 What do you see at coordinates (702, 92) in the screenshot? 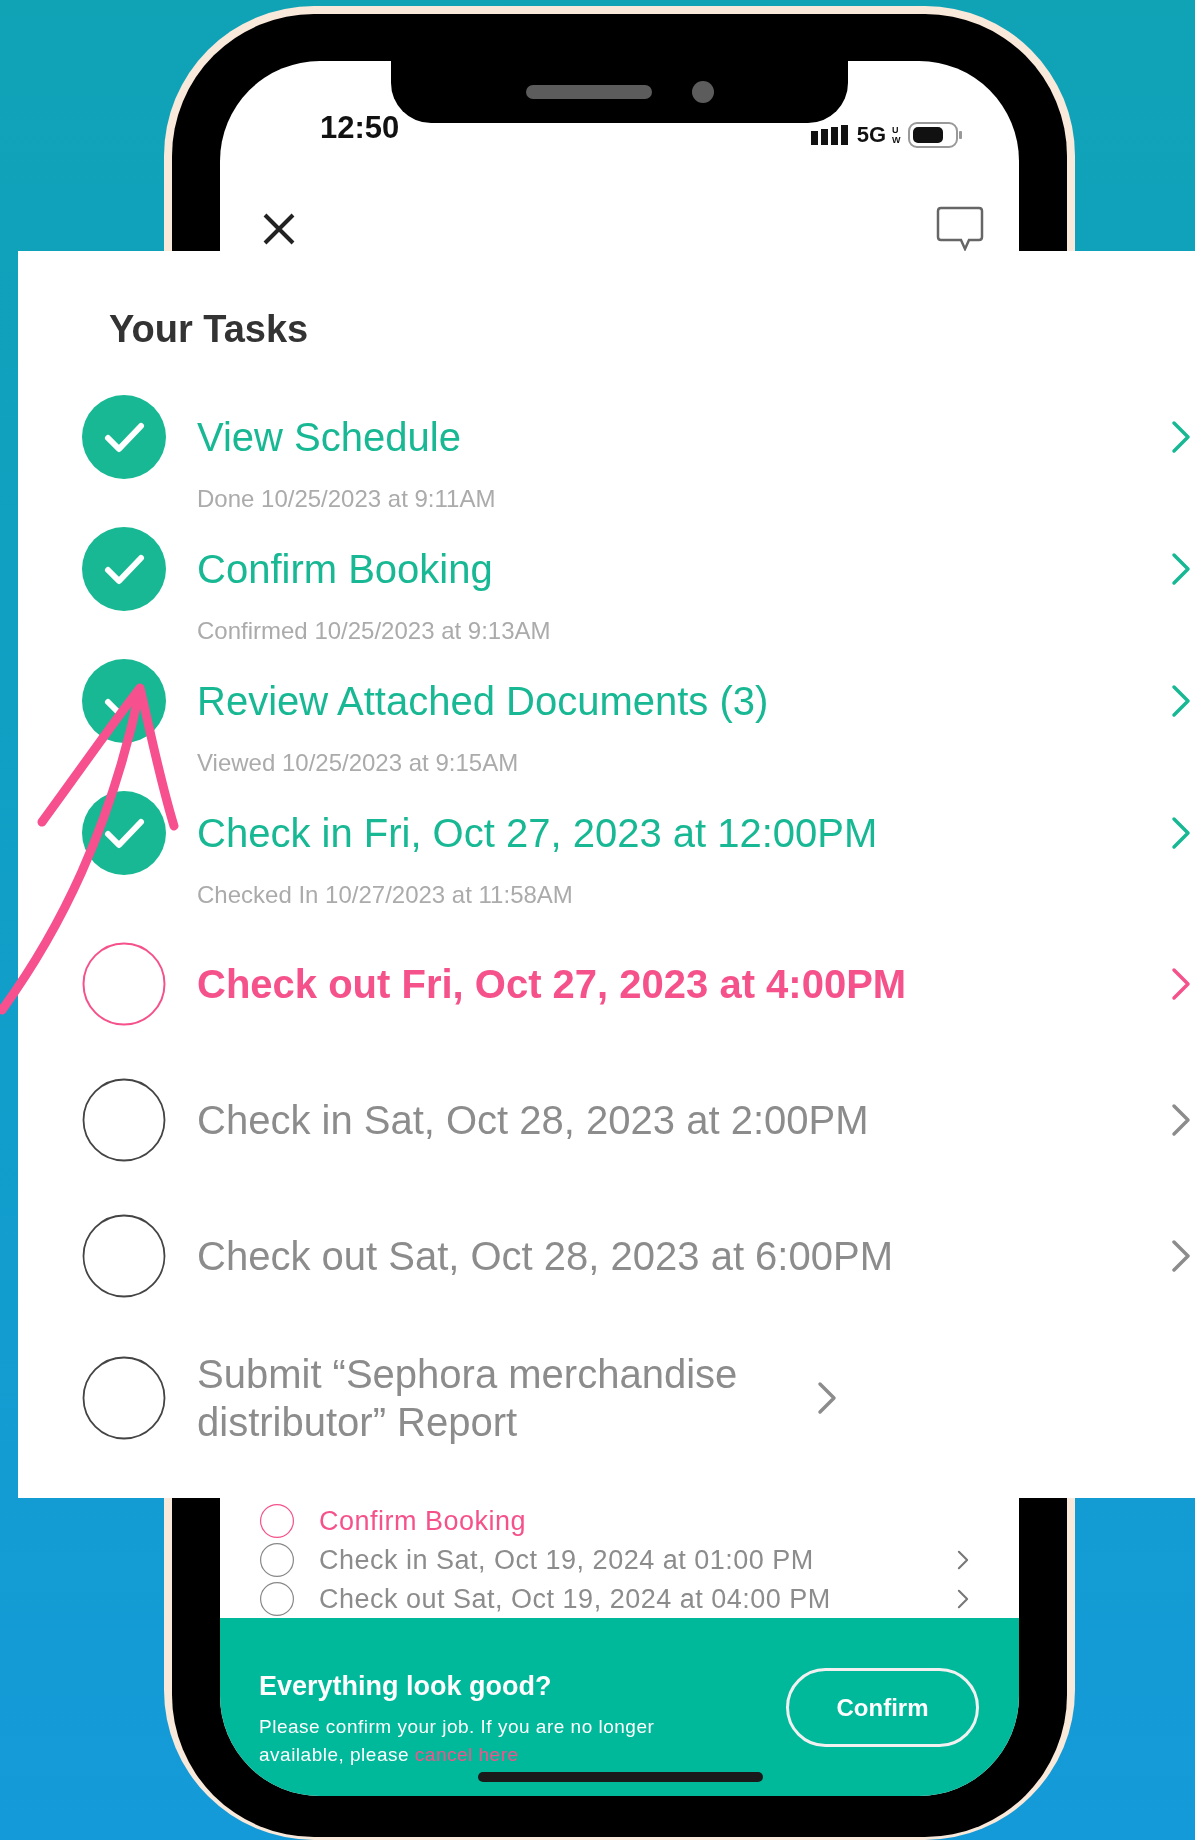
I see `camera-icon` at bounding box center [702, 92].